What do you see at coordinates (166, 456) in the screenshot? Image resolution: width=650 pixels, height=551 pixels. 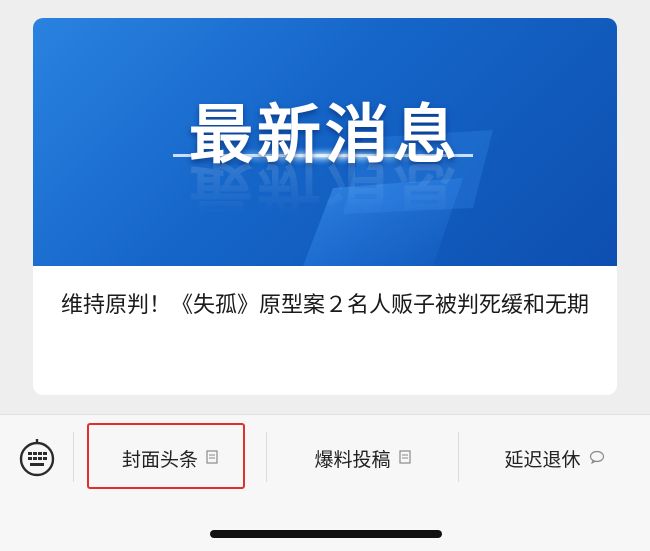 I see `highlight-box` at bounding box center [166, 456].